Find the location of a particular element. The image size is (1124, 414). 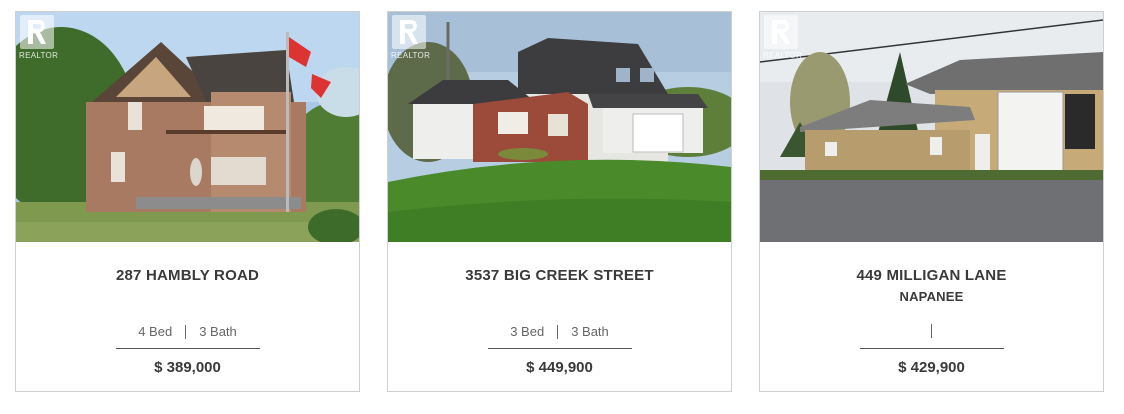

listing-address: 449 MILLIGAN LANE is located at coordinates (931, 275).